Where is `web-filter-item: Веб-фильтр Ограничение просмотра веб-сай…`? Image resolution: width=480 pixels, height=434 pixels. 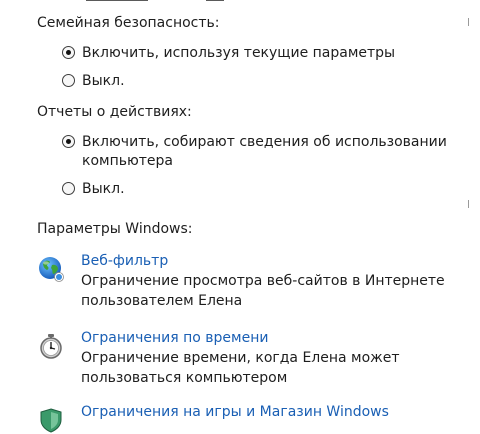
web-filter-item: Веб-фильтр Ограничение просмотра веб-сай… is located at coordinates (249, 281).